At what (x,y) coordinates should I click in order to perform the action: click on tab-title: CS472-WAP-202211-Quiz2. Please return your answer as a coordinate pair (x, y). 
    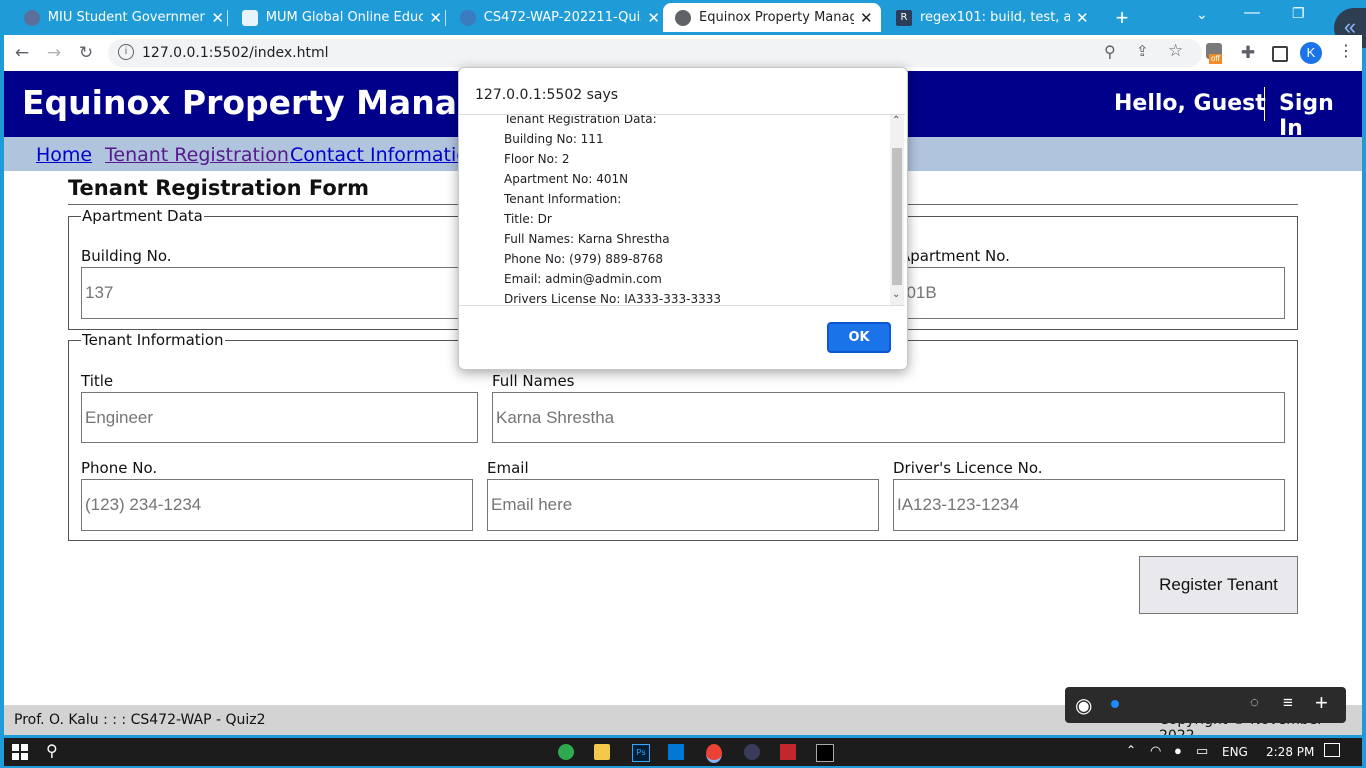
    Looking at the image, I should click on (562, 17).